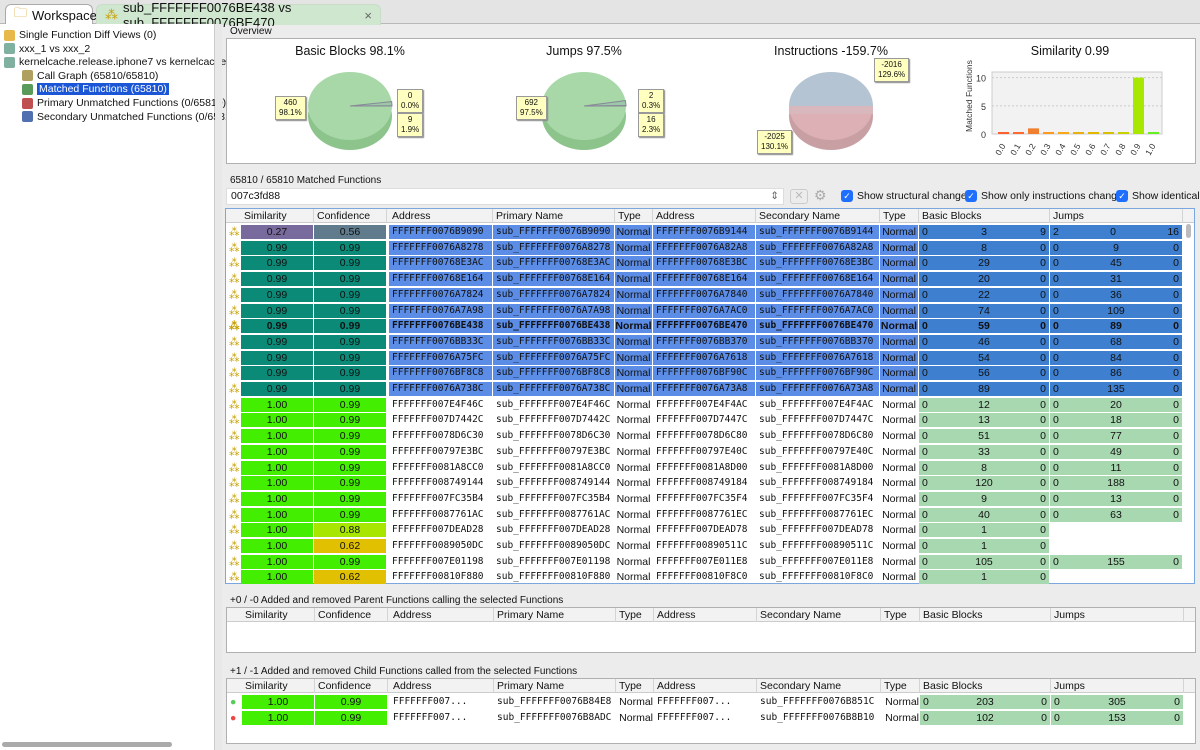 Image resolution: width=1200 pixels, height=750 pixels. I want to click on show-structural-changes-checkbox: ✓ Show structural changes, so click(906, 196).